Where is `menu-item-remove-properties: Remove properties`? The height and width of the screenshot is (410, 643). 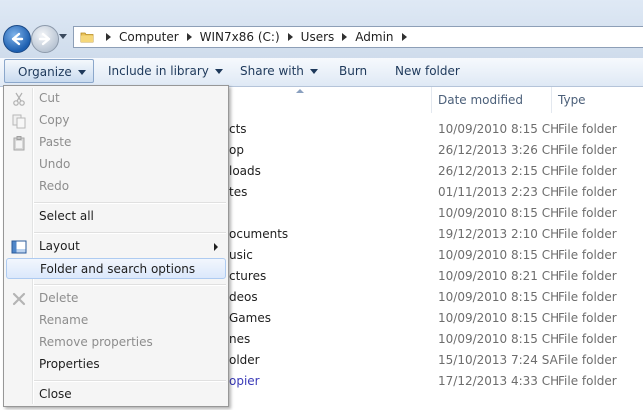 menu-item-remove-properties: Remove properties is located at coordinates (116, 342).